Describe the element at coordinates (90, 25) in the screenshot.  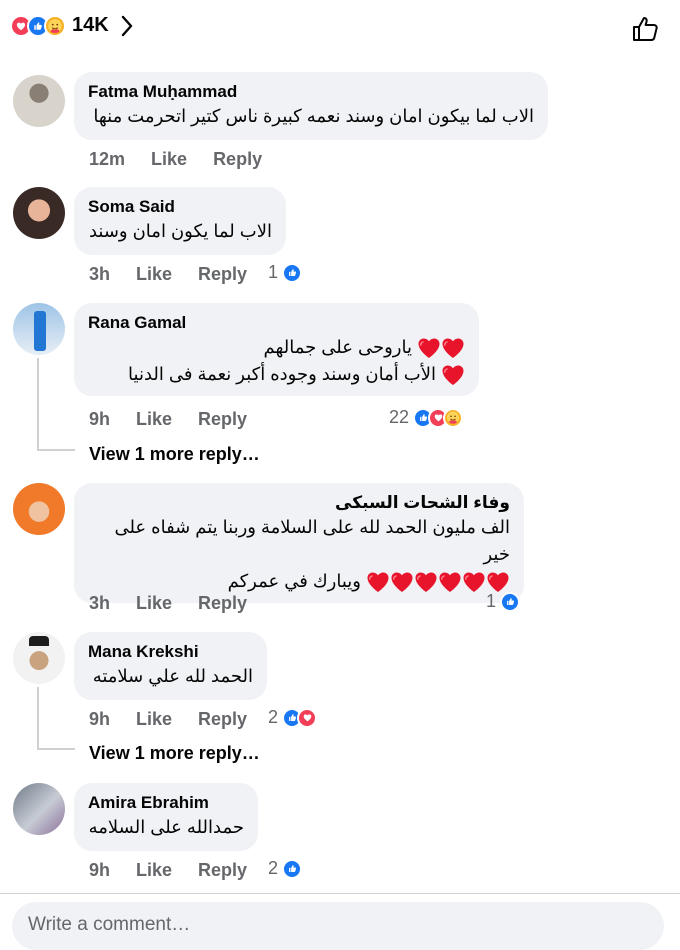
I see `reaction-count: 14K` at that location.